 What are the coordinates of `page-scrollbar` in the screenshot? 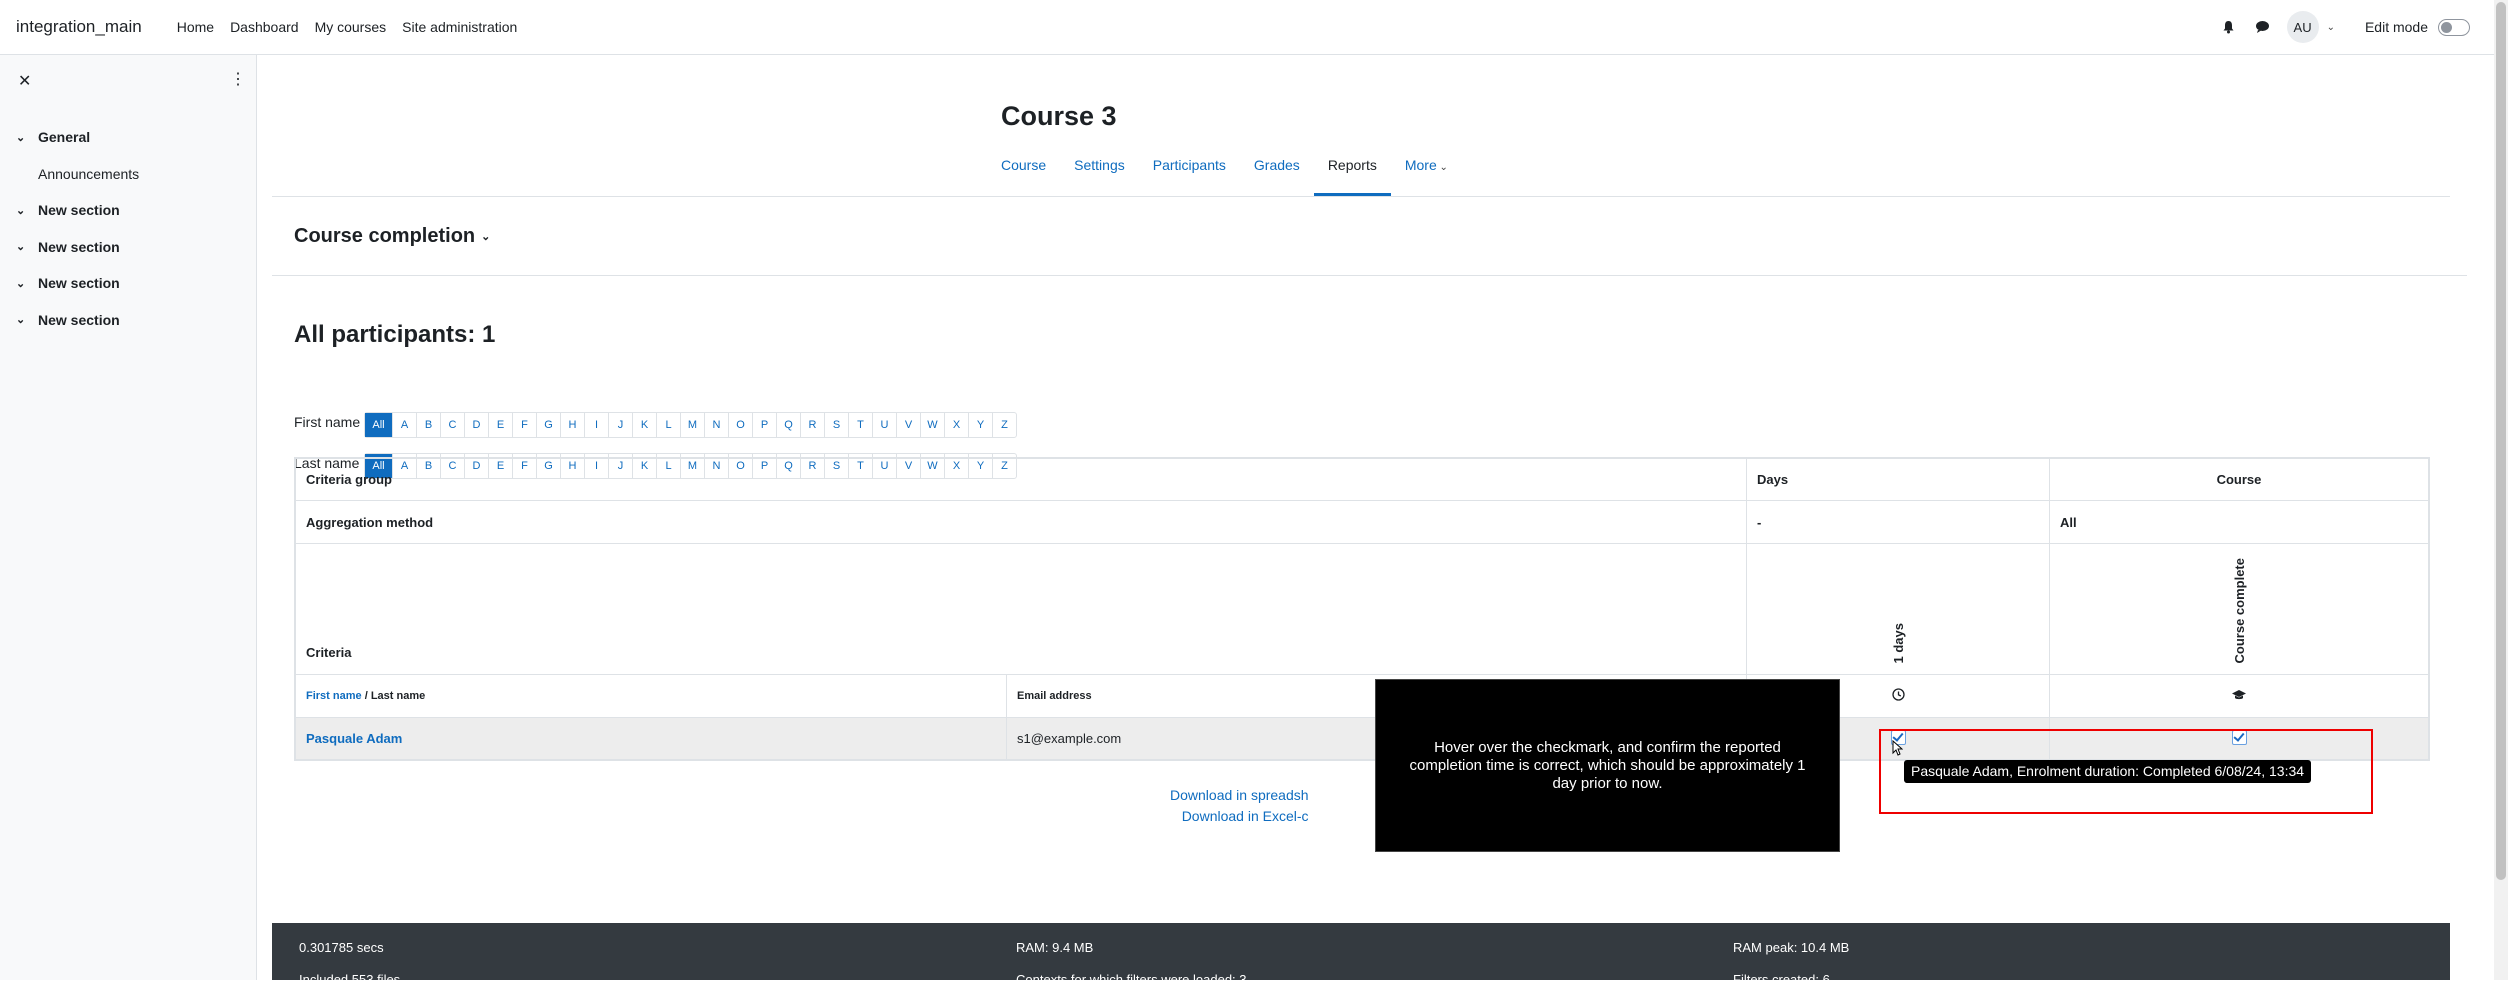 It's located at (2501, 490).